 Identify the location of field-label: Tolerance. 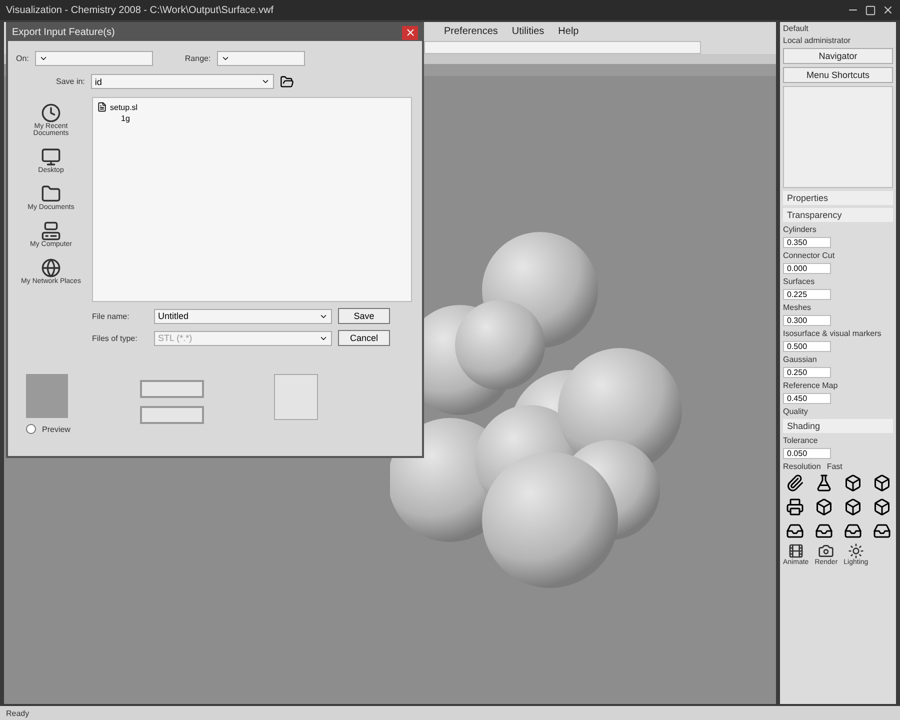
(801, 440).